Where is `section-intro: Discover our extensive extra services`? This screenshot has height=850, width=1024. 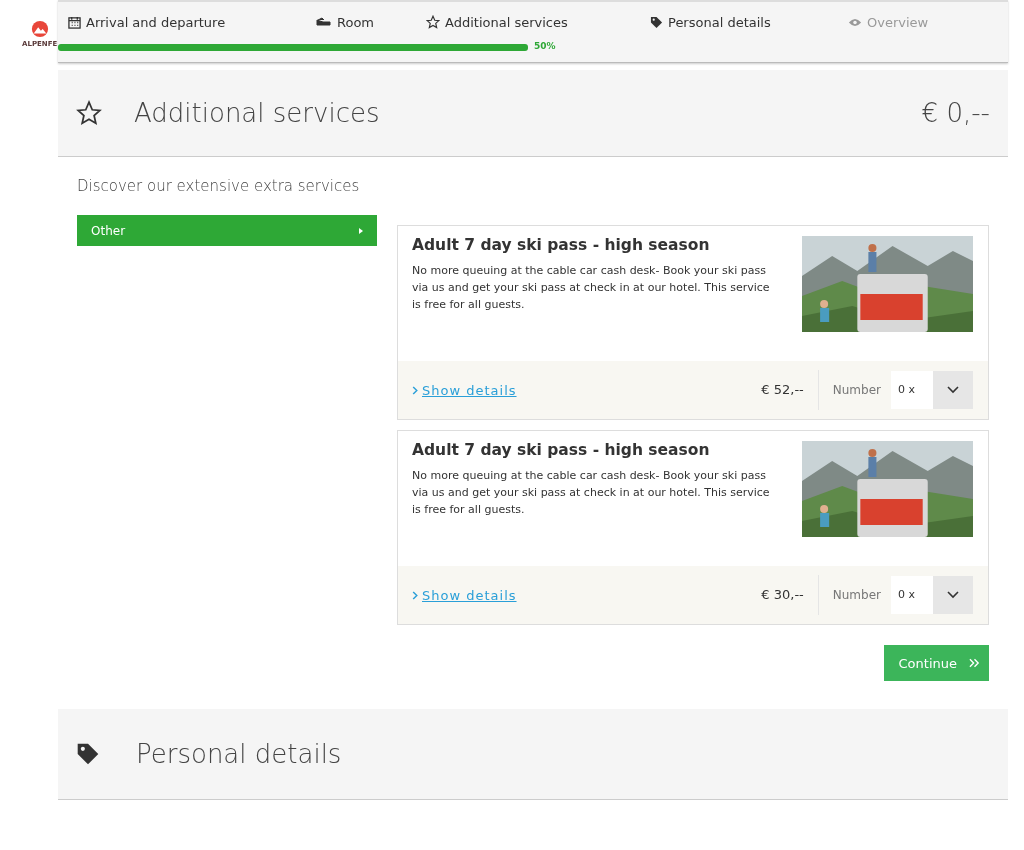 section-intro: Discover our extensive extra services is located at coordinates (219, 186).